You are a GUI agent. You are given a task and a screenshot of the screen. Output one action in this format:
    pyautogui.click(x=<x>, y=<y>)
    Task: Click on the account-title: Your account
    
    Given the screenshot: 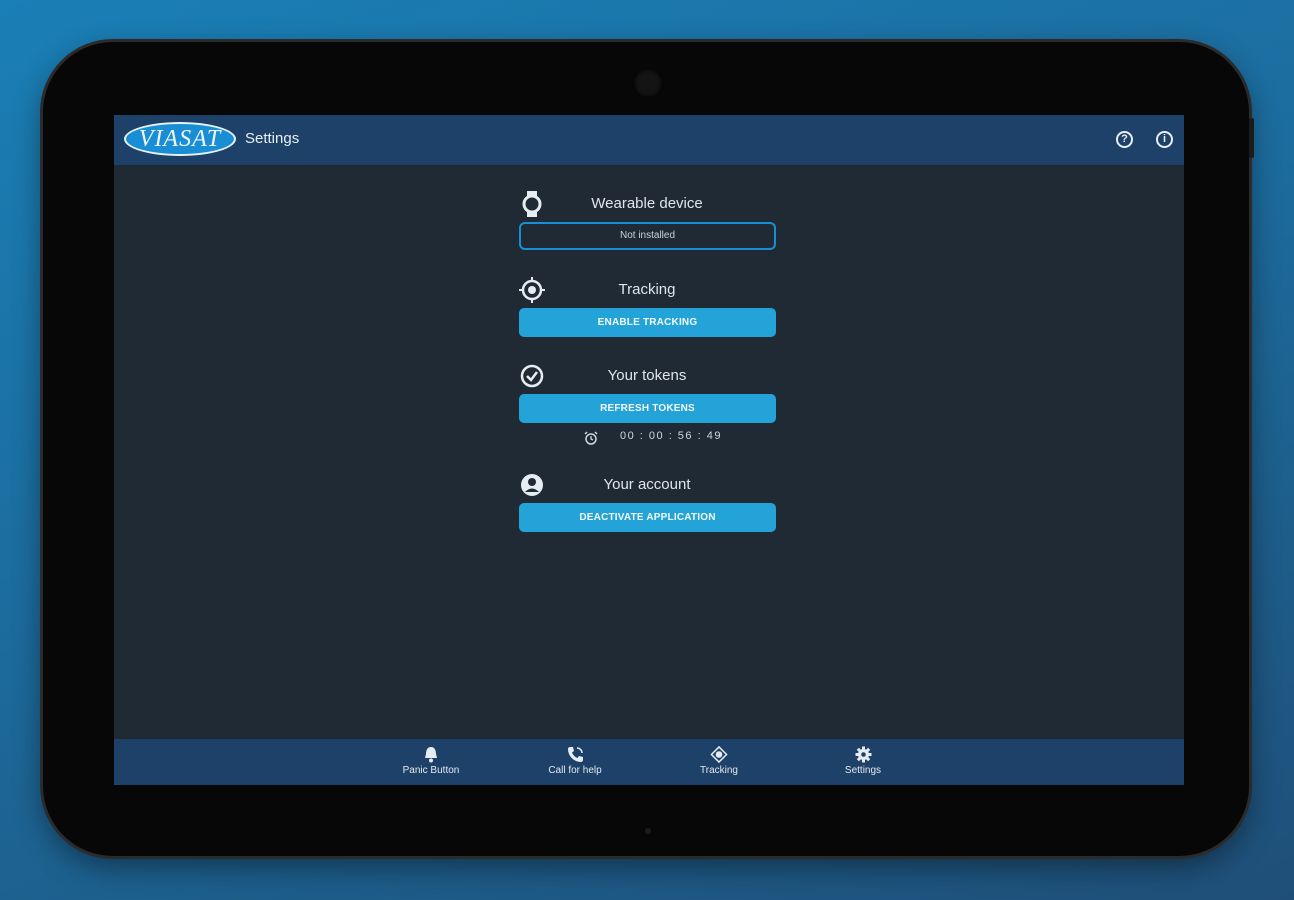 What is the action you would take?
    pyautogui.click(x=647, y=484)
    